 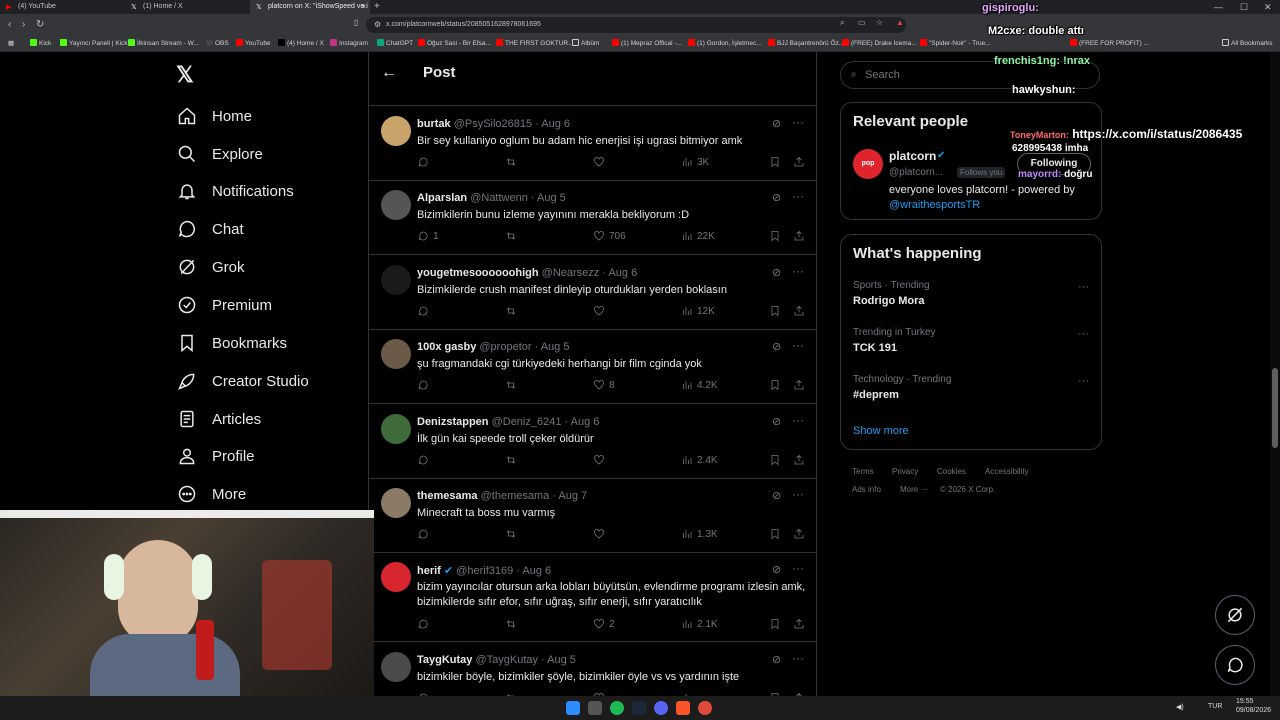 I want to click on nav-creator-studio: Creator Studio, so click(x=242, y=381).